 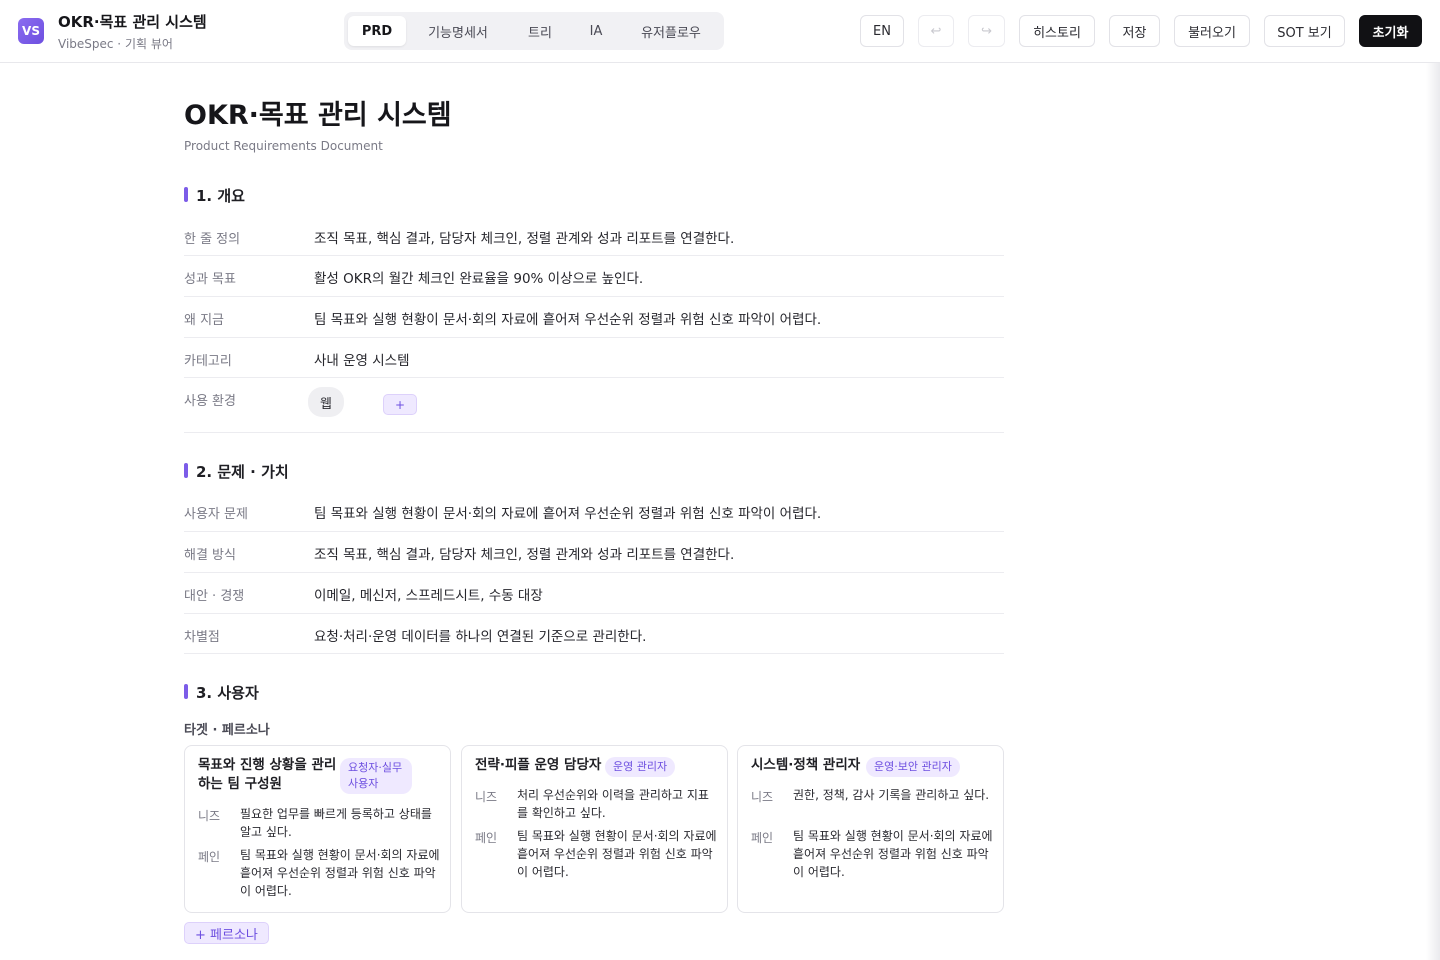 I want to click on doc-title: OKR·목표 관리 시스템, so click(x=318, y=115).